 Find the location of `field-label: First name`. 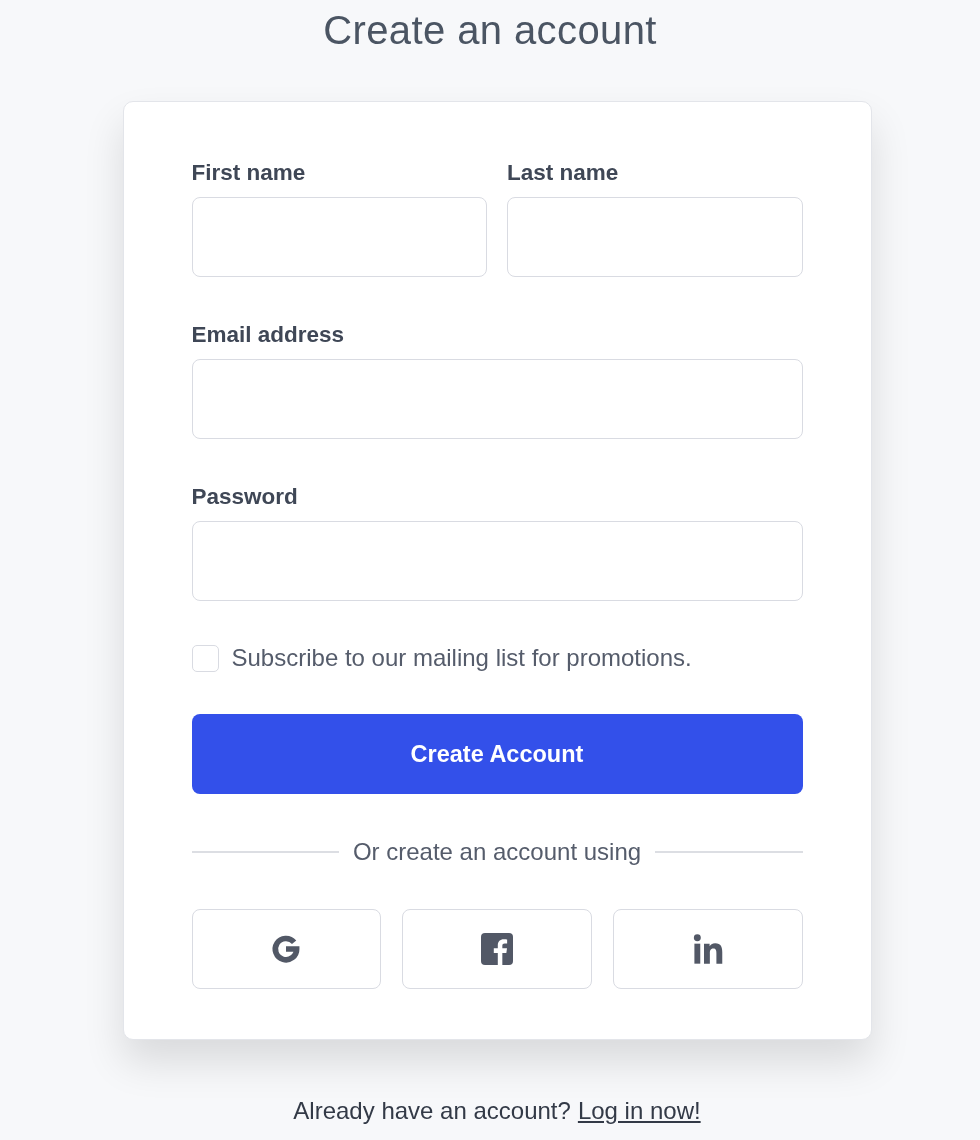

field-label: First name is located at coordinates (248, 173).